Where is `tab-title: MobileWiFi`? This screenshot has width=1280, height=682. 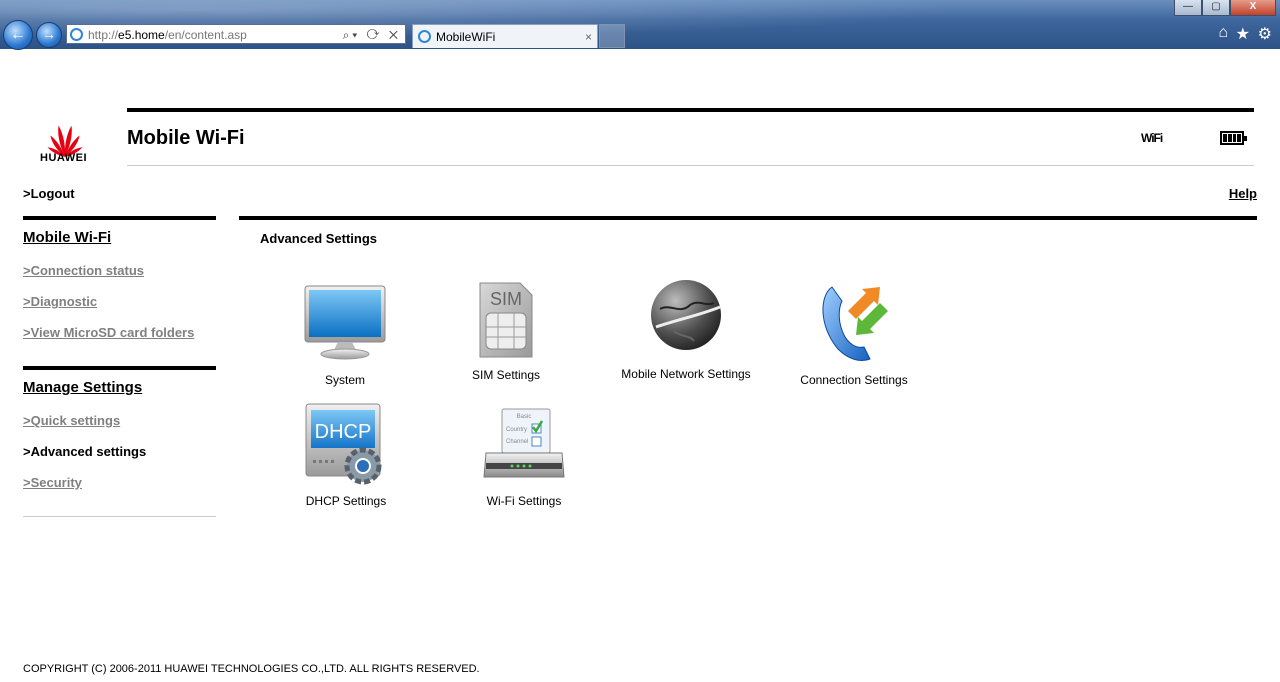 tab-title: MobileWiFi is located at coordinates (466, 37).